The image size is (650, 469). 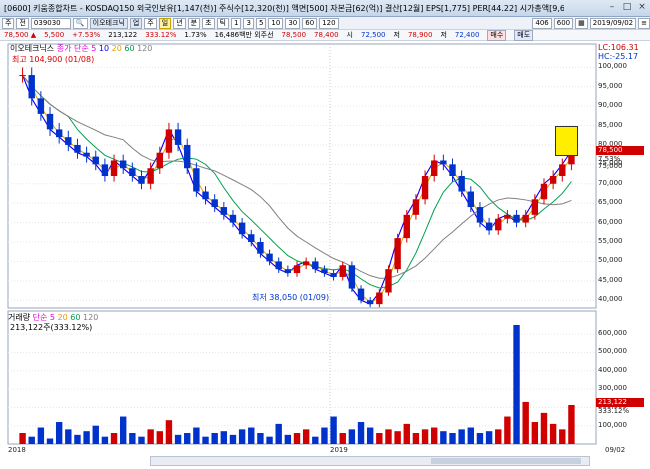 What do you see at coordinates (20, 35) in the screenshot?
I see `current-price: 78,500 ▲` at bounding box center [20, 35].